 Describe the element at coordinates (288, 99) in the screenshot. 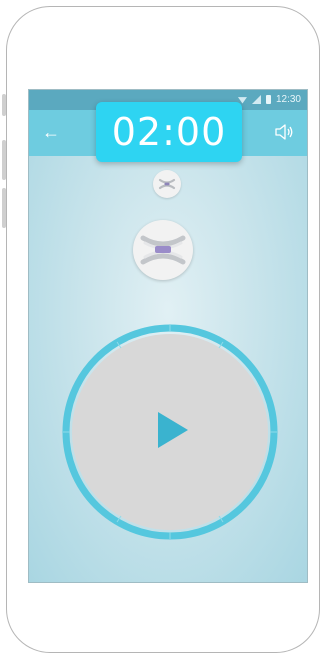

I see `status-time: 12:30` at that location.